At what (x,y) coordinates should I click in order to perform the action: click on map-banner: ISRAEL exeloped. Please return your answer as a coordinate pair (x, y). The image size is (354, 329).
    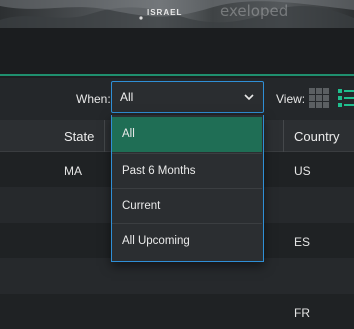
    Looking at the image, I should click on (177, 14).